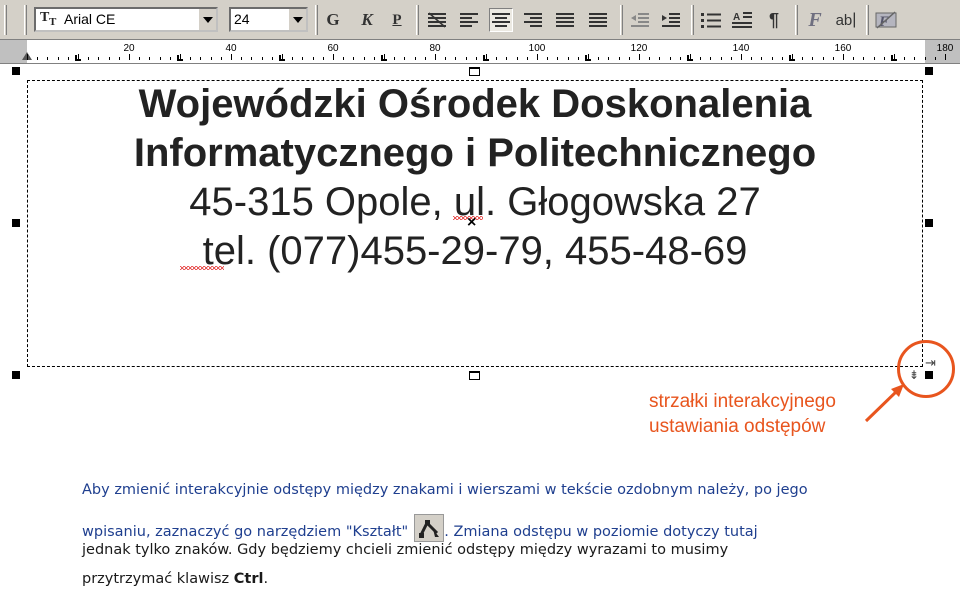  I want to click on bold-button: G, so click(333, 20).